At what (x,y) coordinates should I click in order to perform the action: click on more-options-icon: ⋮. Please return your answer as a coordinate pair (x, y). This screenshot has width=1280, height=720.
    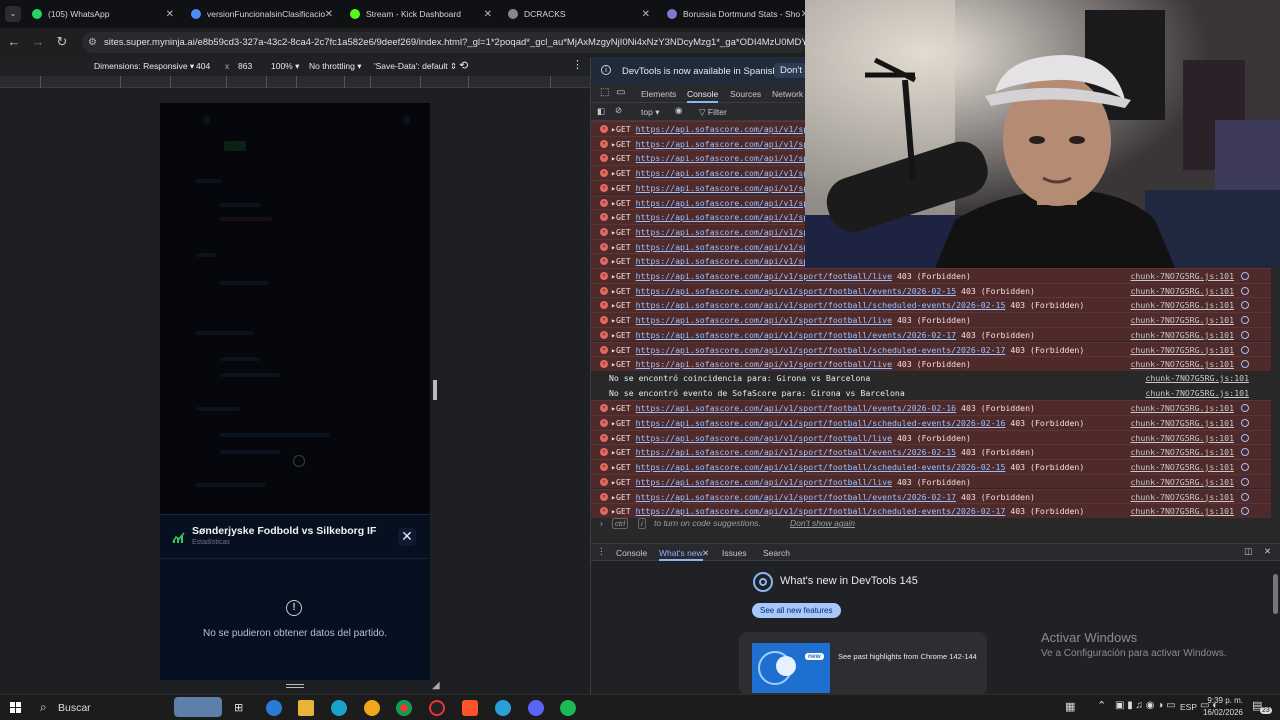
    Looking at the image, I should click on (577, 64).